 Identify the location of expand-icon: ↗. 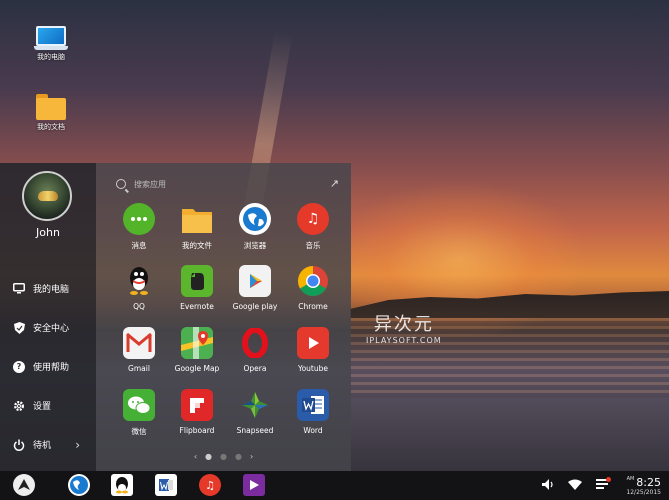
(334, 183).